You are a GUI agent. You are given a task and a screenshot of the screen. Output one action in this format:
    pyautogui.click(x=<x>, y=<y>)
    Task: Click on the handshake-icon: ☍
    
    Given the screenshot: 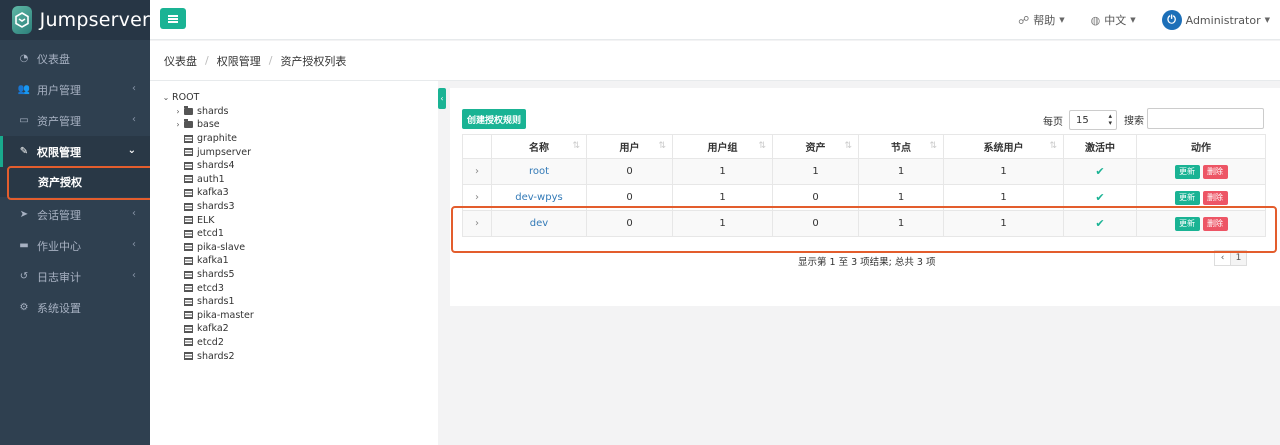 What is the action you would take?
    pyautogui.click(x=1024, y=20)
    